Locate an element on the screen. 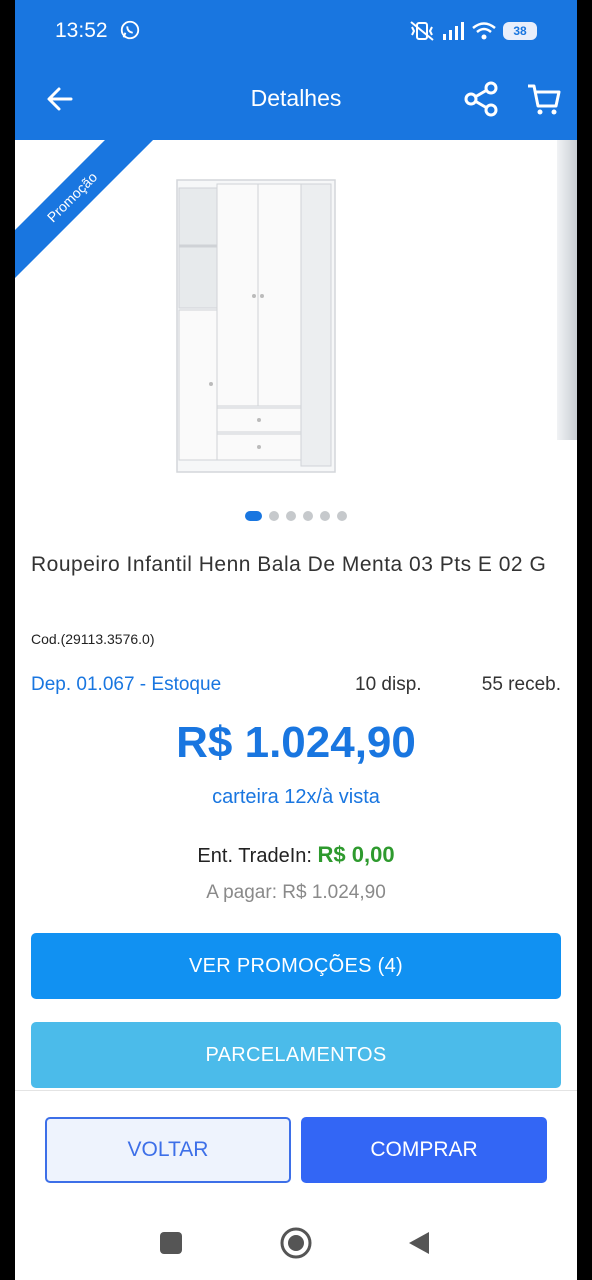 This screenshot has height=1280, width=592. tradein-row: Ent. TradeIn: R$ 0,00 is located at coordinates (296, 855).